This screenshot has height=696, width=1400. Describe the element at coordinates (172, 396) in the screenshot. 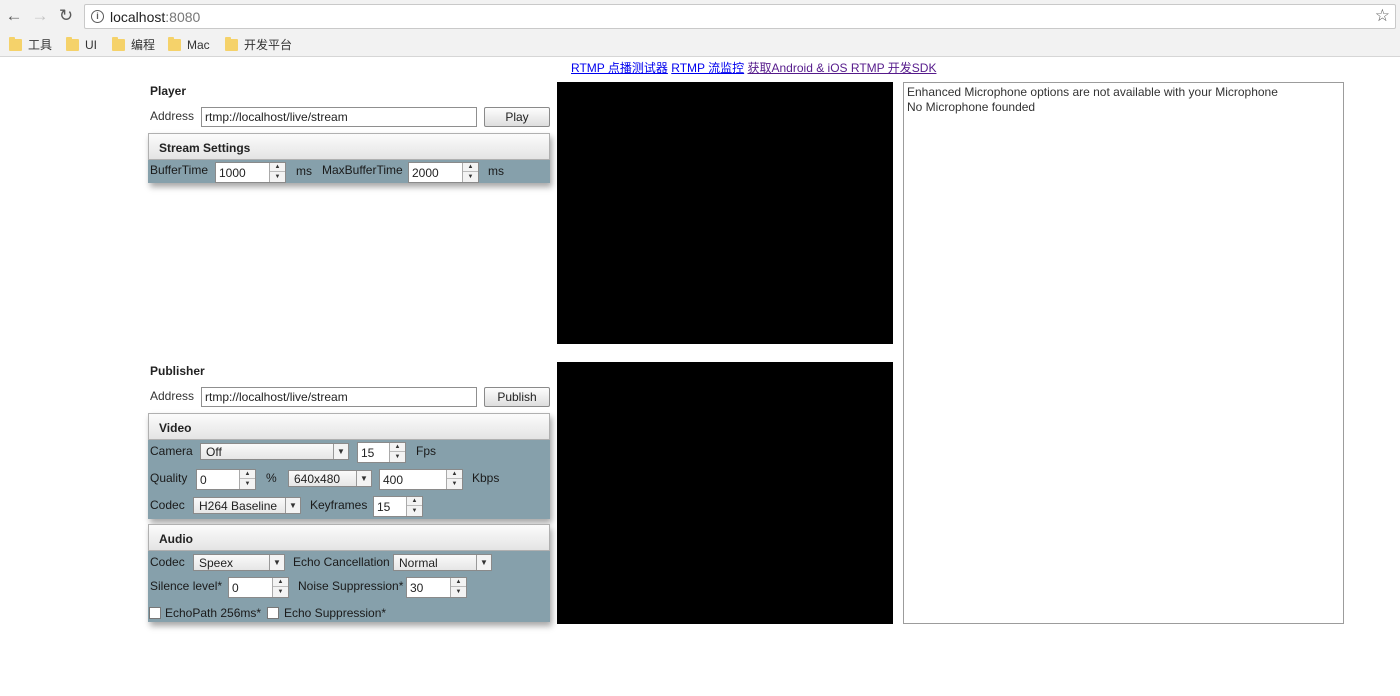

I see `publisher-address-label: Address` at that location.